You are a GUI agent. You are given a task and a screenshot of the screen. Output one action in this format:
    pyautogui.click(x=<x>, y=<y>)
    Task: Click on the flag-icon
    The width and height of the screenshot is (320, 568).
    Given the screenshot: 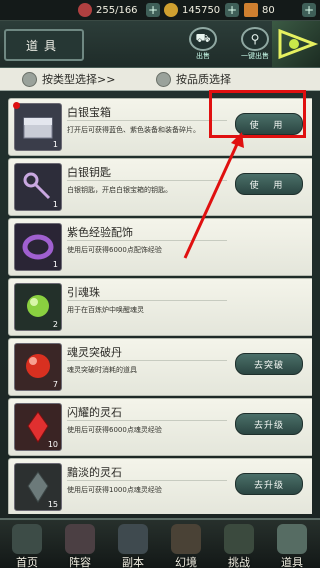 What is the action you would take?
    pyautogui.click(x=239, y=539)
    